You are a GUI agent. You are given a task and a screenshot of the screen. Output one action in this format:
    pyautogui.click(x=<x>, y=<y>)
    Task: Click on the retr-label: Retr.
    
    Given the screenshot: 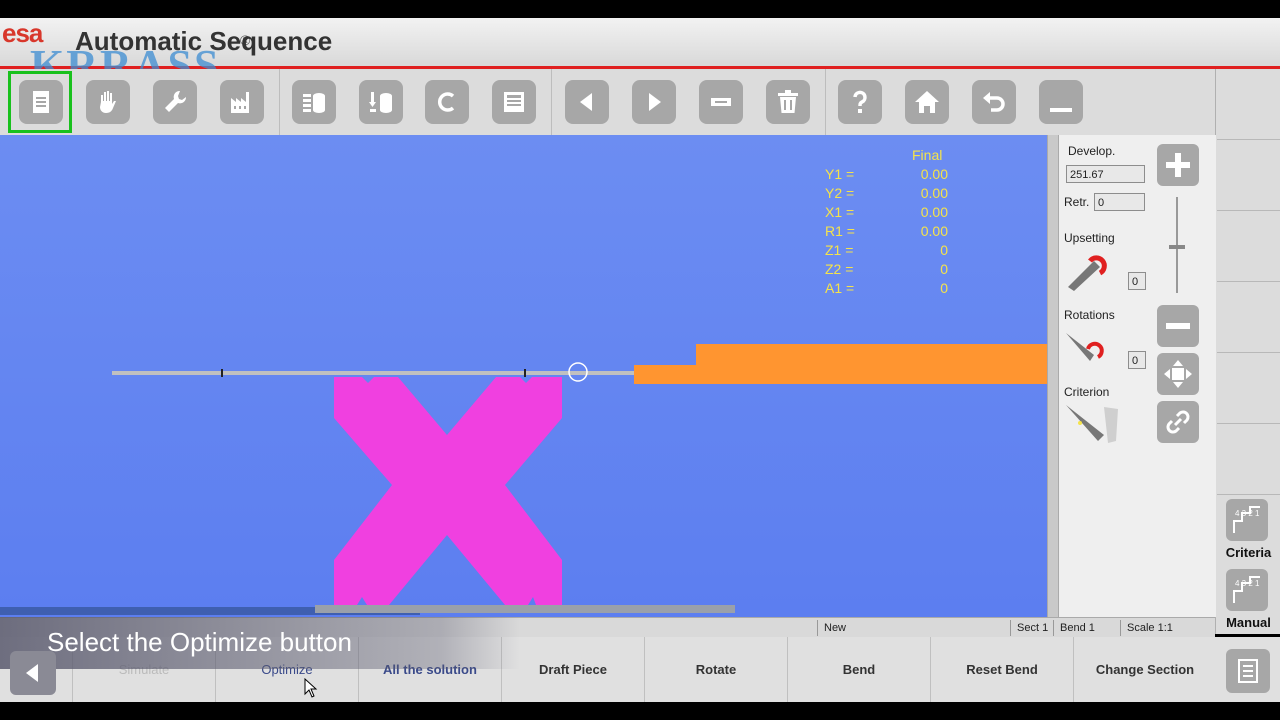 What is the action you would take?
    pyautogui.click(x=1077, y=202)
    